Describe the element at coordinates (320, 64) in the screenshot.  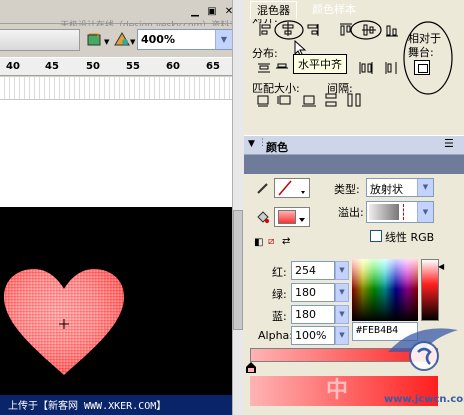
I see `tooltip-align-center: 水平中齐` at that location.